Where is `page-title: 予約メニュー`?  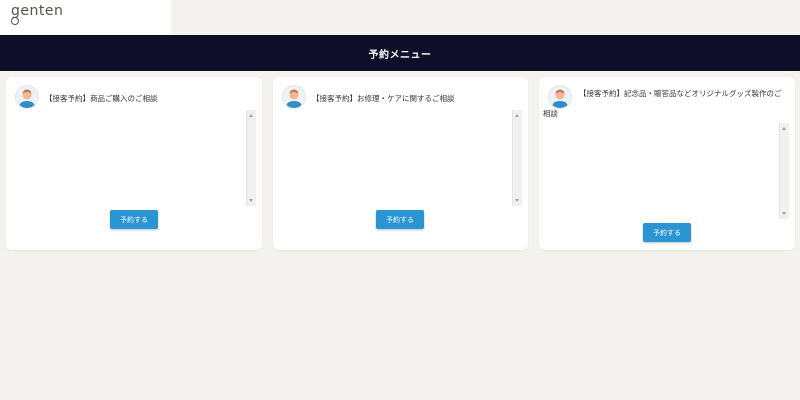 page-title: 予約メニュー is located at coordinates (400, 55).